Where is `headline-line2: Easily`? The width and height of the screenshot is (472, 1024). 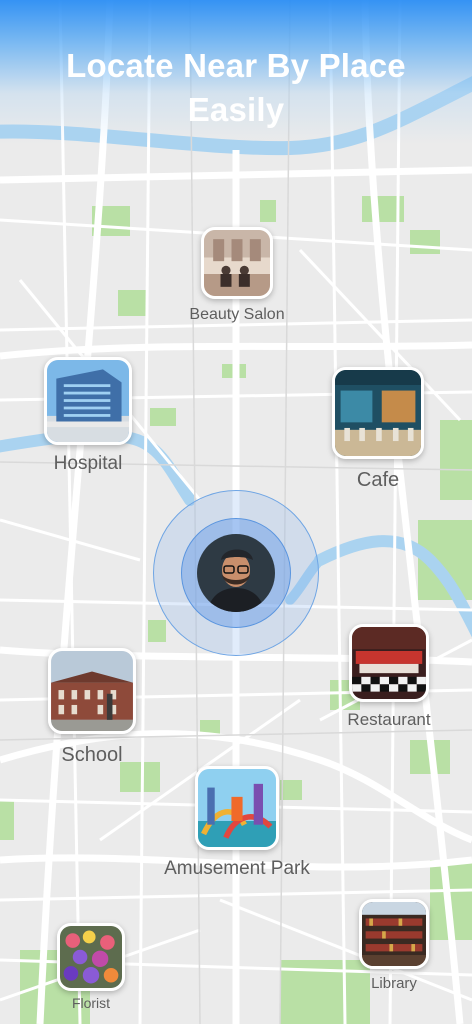 headline-line2: Easily is located at coordinates (236, 109).